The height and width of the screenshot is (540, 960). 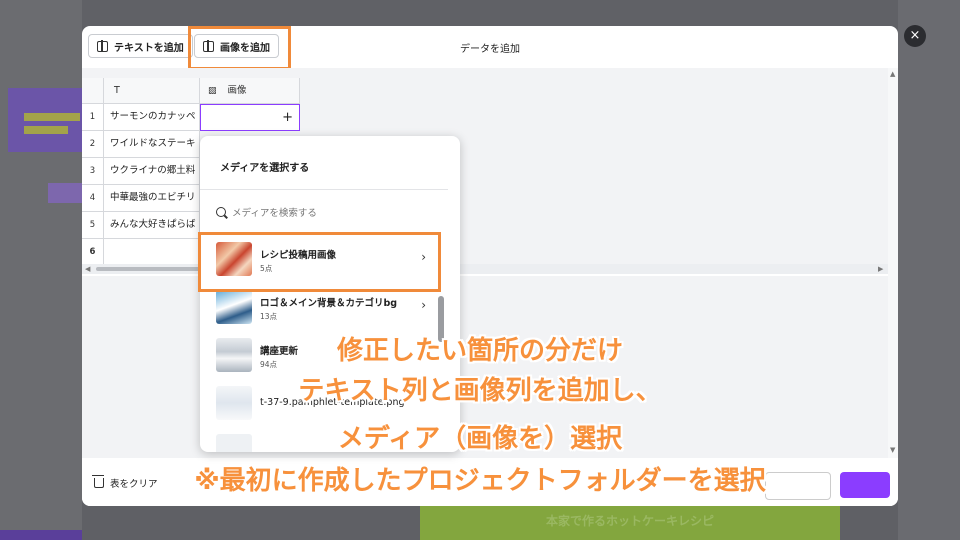 I want to click on close-button: ×, so click(x=915, y=36).